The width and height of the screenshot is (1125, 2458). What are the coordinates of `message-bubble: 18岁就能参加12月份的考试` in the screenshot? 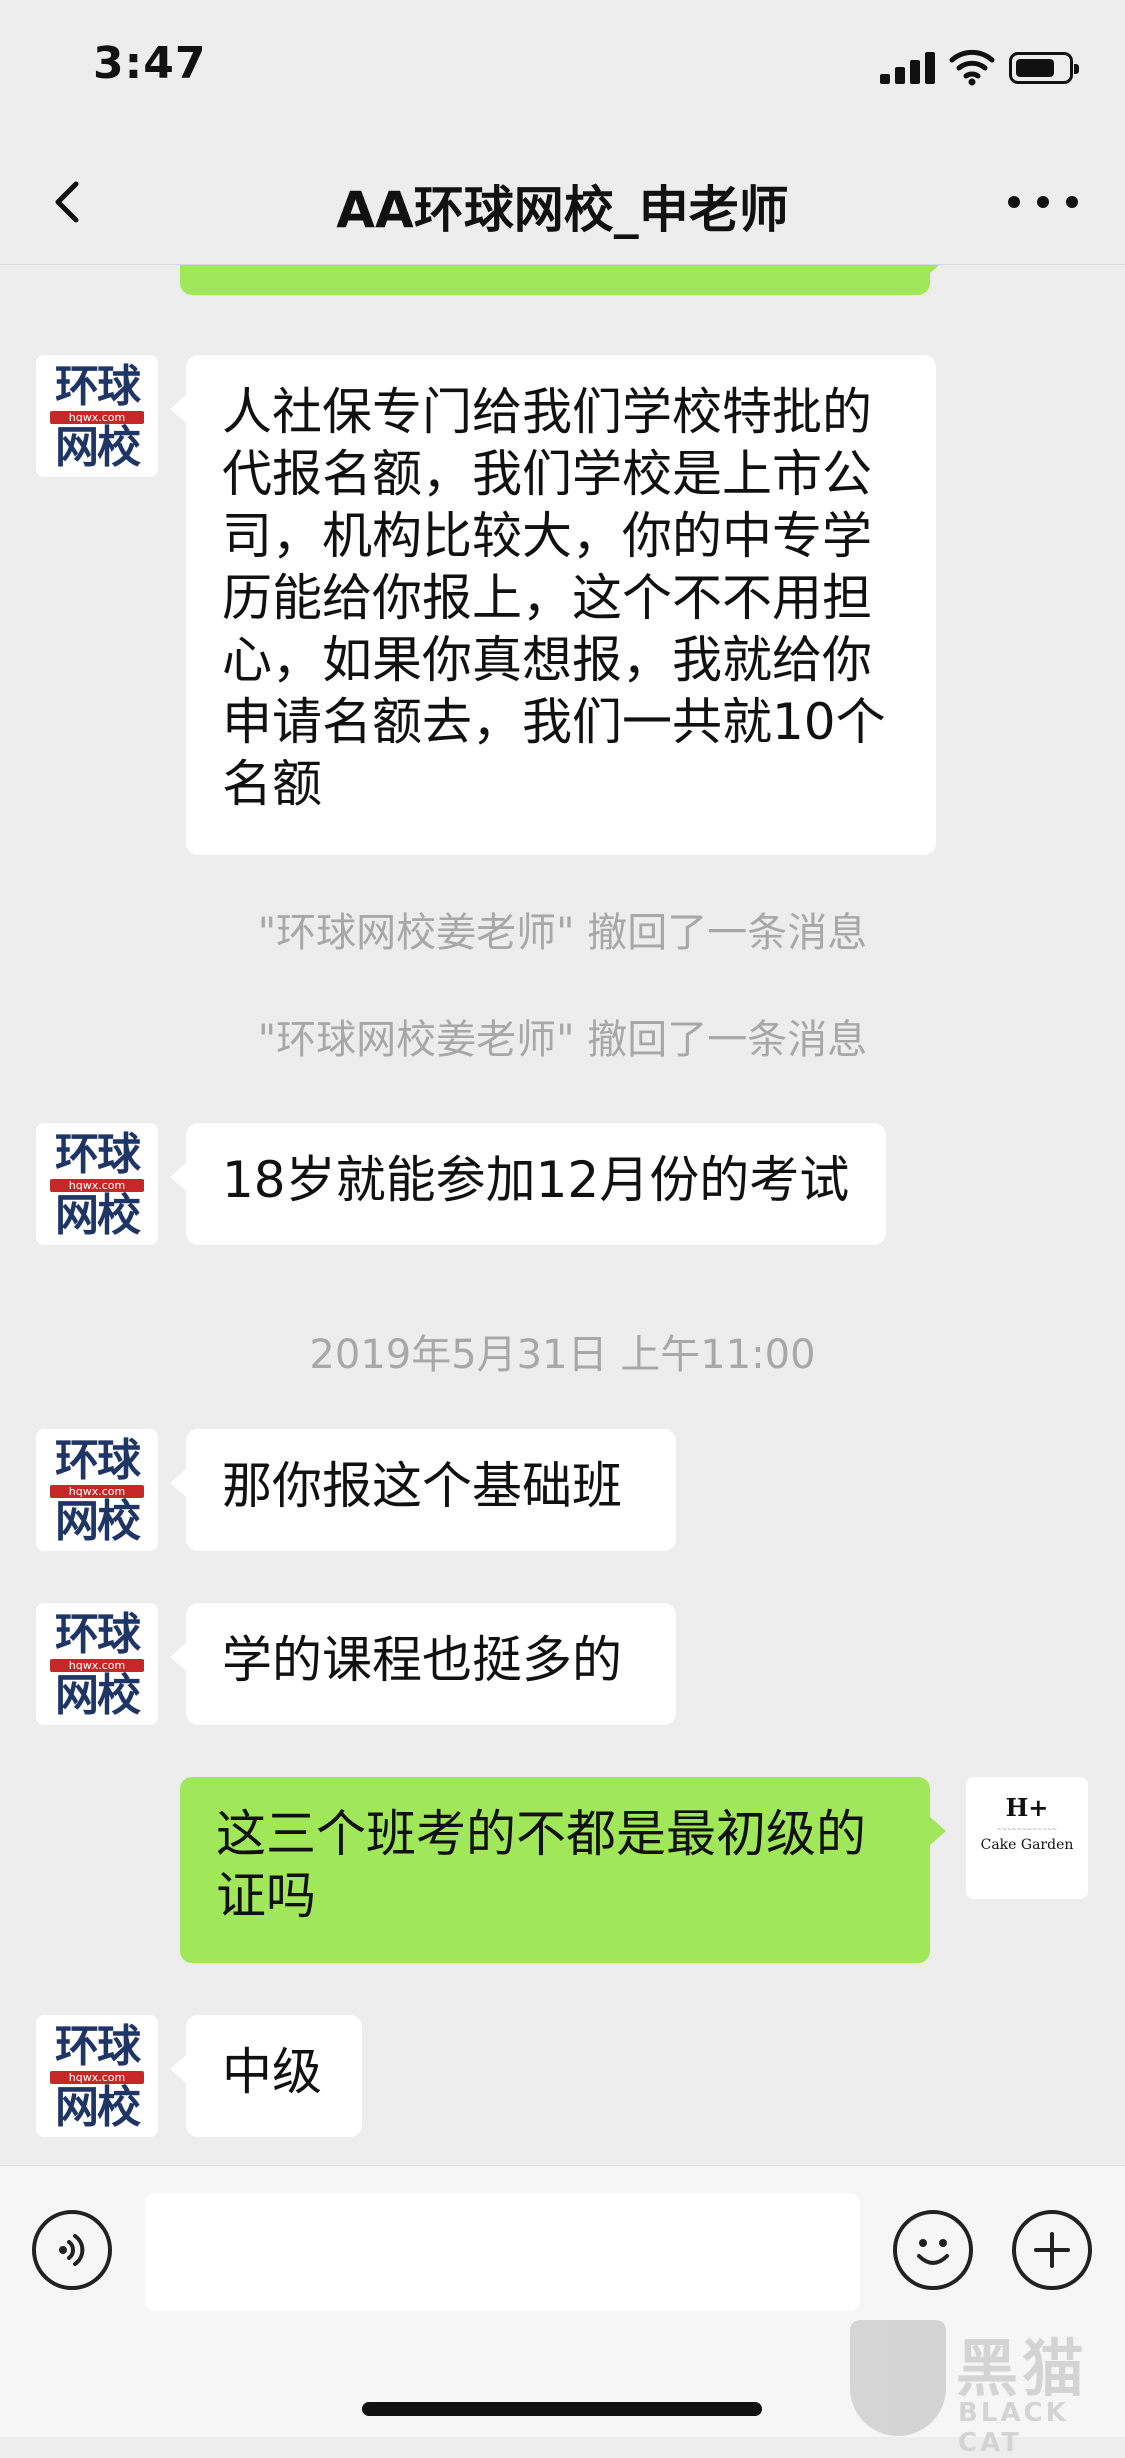 It's located at (528, 1184).